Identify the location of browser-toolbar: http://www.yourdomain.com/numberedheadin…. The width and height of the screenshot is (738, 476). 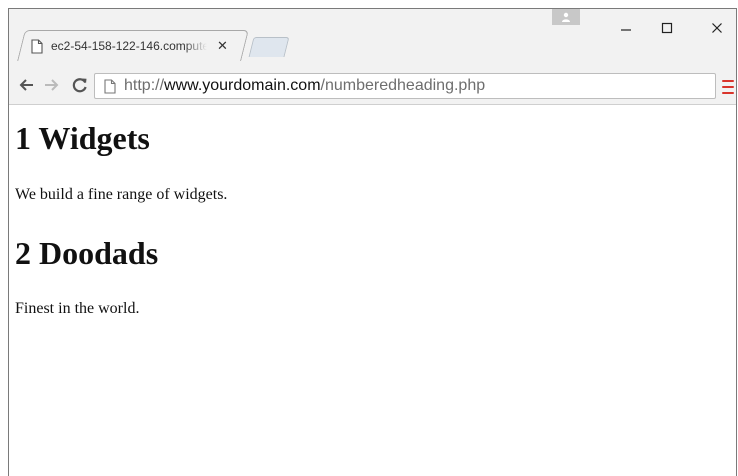
(372, 86).